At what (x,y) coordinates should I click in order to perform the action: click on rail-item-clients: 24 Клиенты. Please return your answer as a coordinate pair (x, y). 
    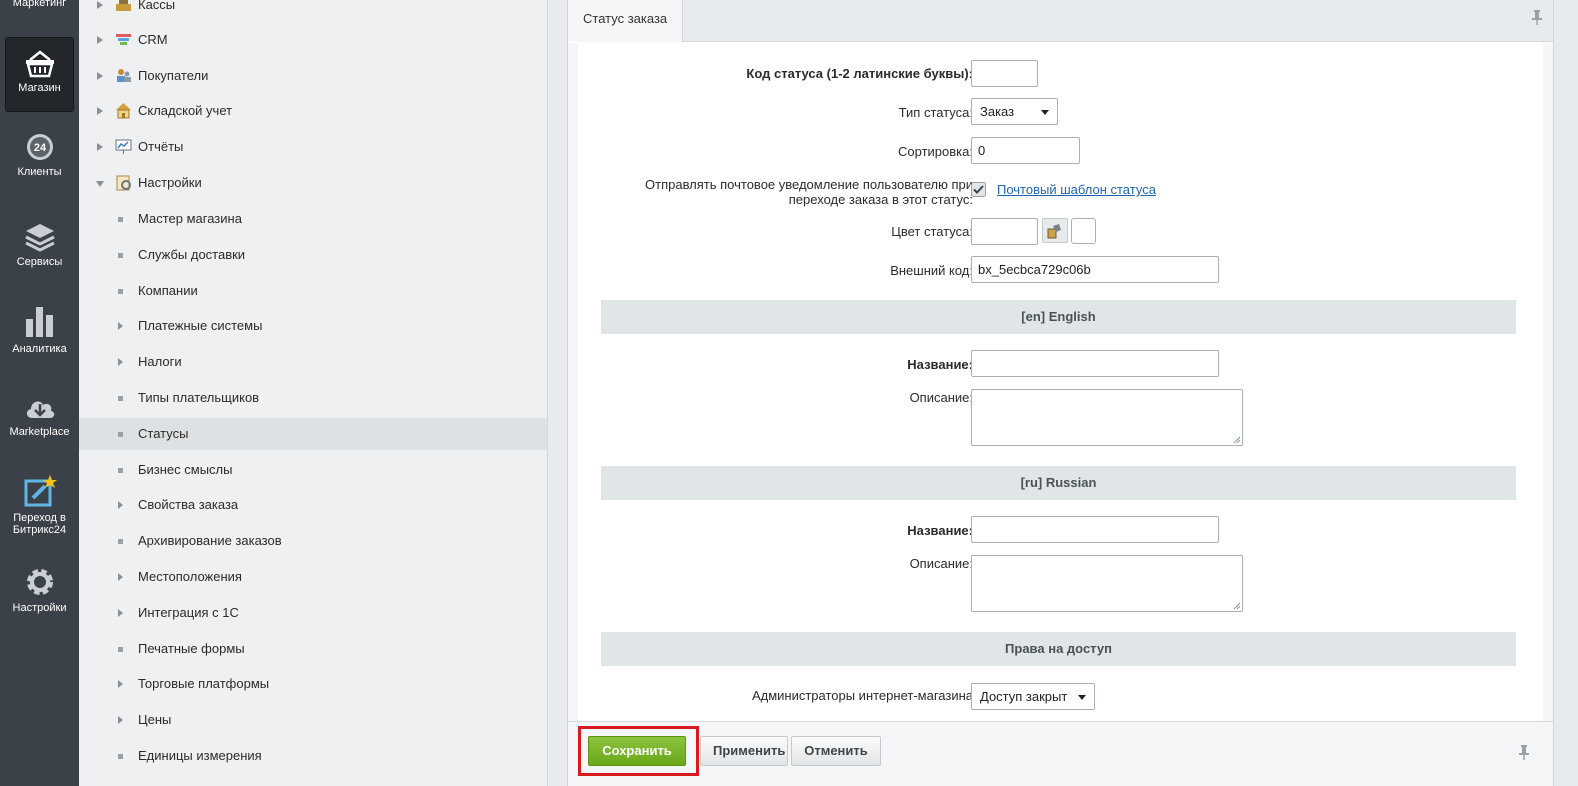
    Looking at the image, I should click on (39, 155).